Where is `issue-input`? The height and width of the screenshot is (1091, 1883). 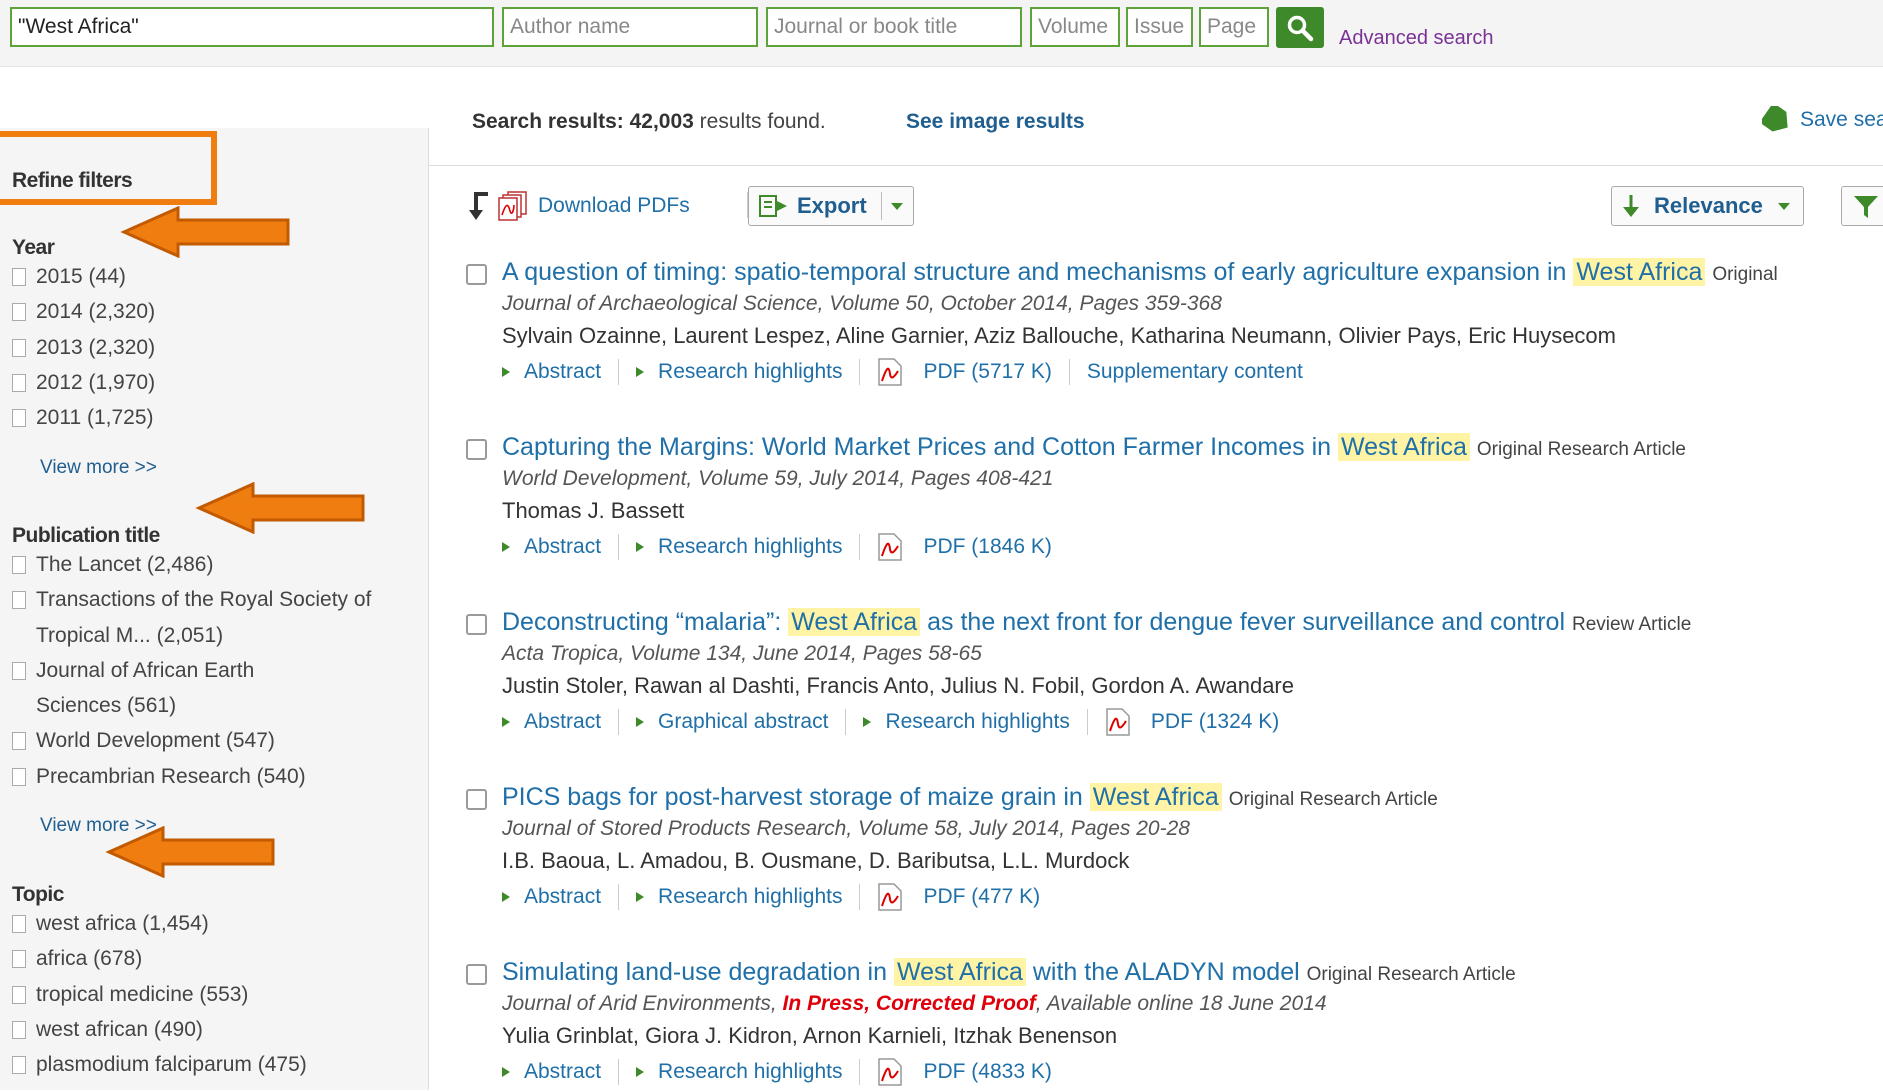
issue-input is located at coordinates (1159, 27).